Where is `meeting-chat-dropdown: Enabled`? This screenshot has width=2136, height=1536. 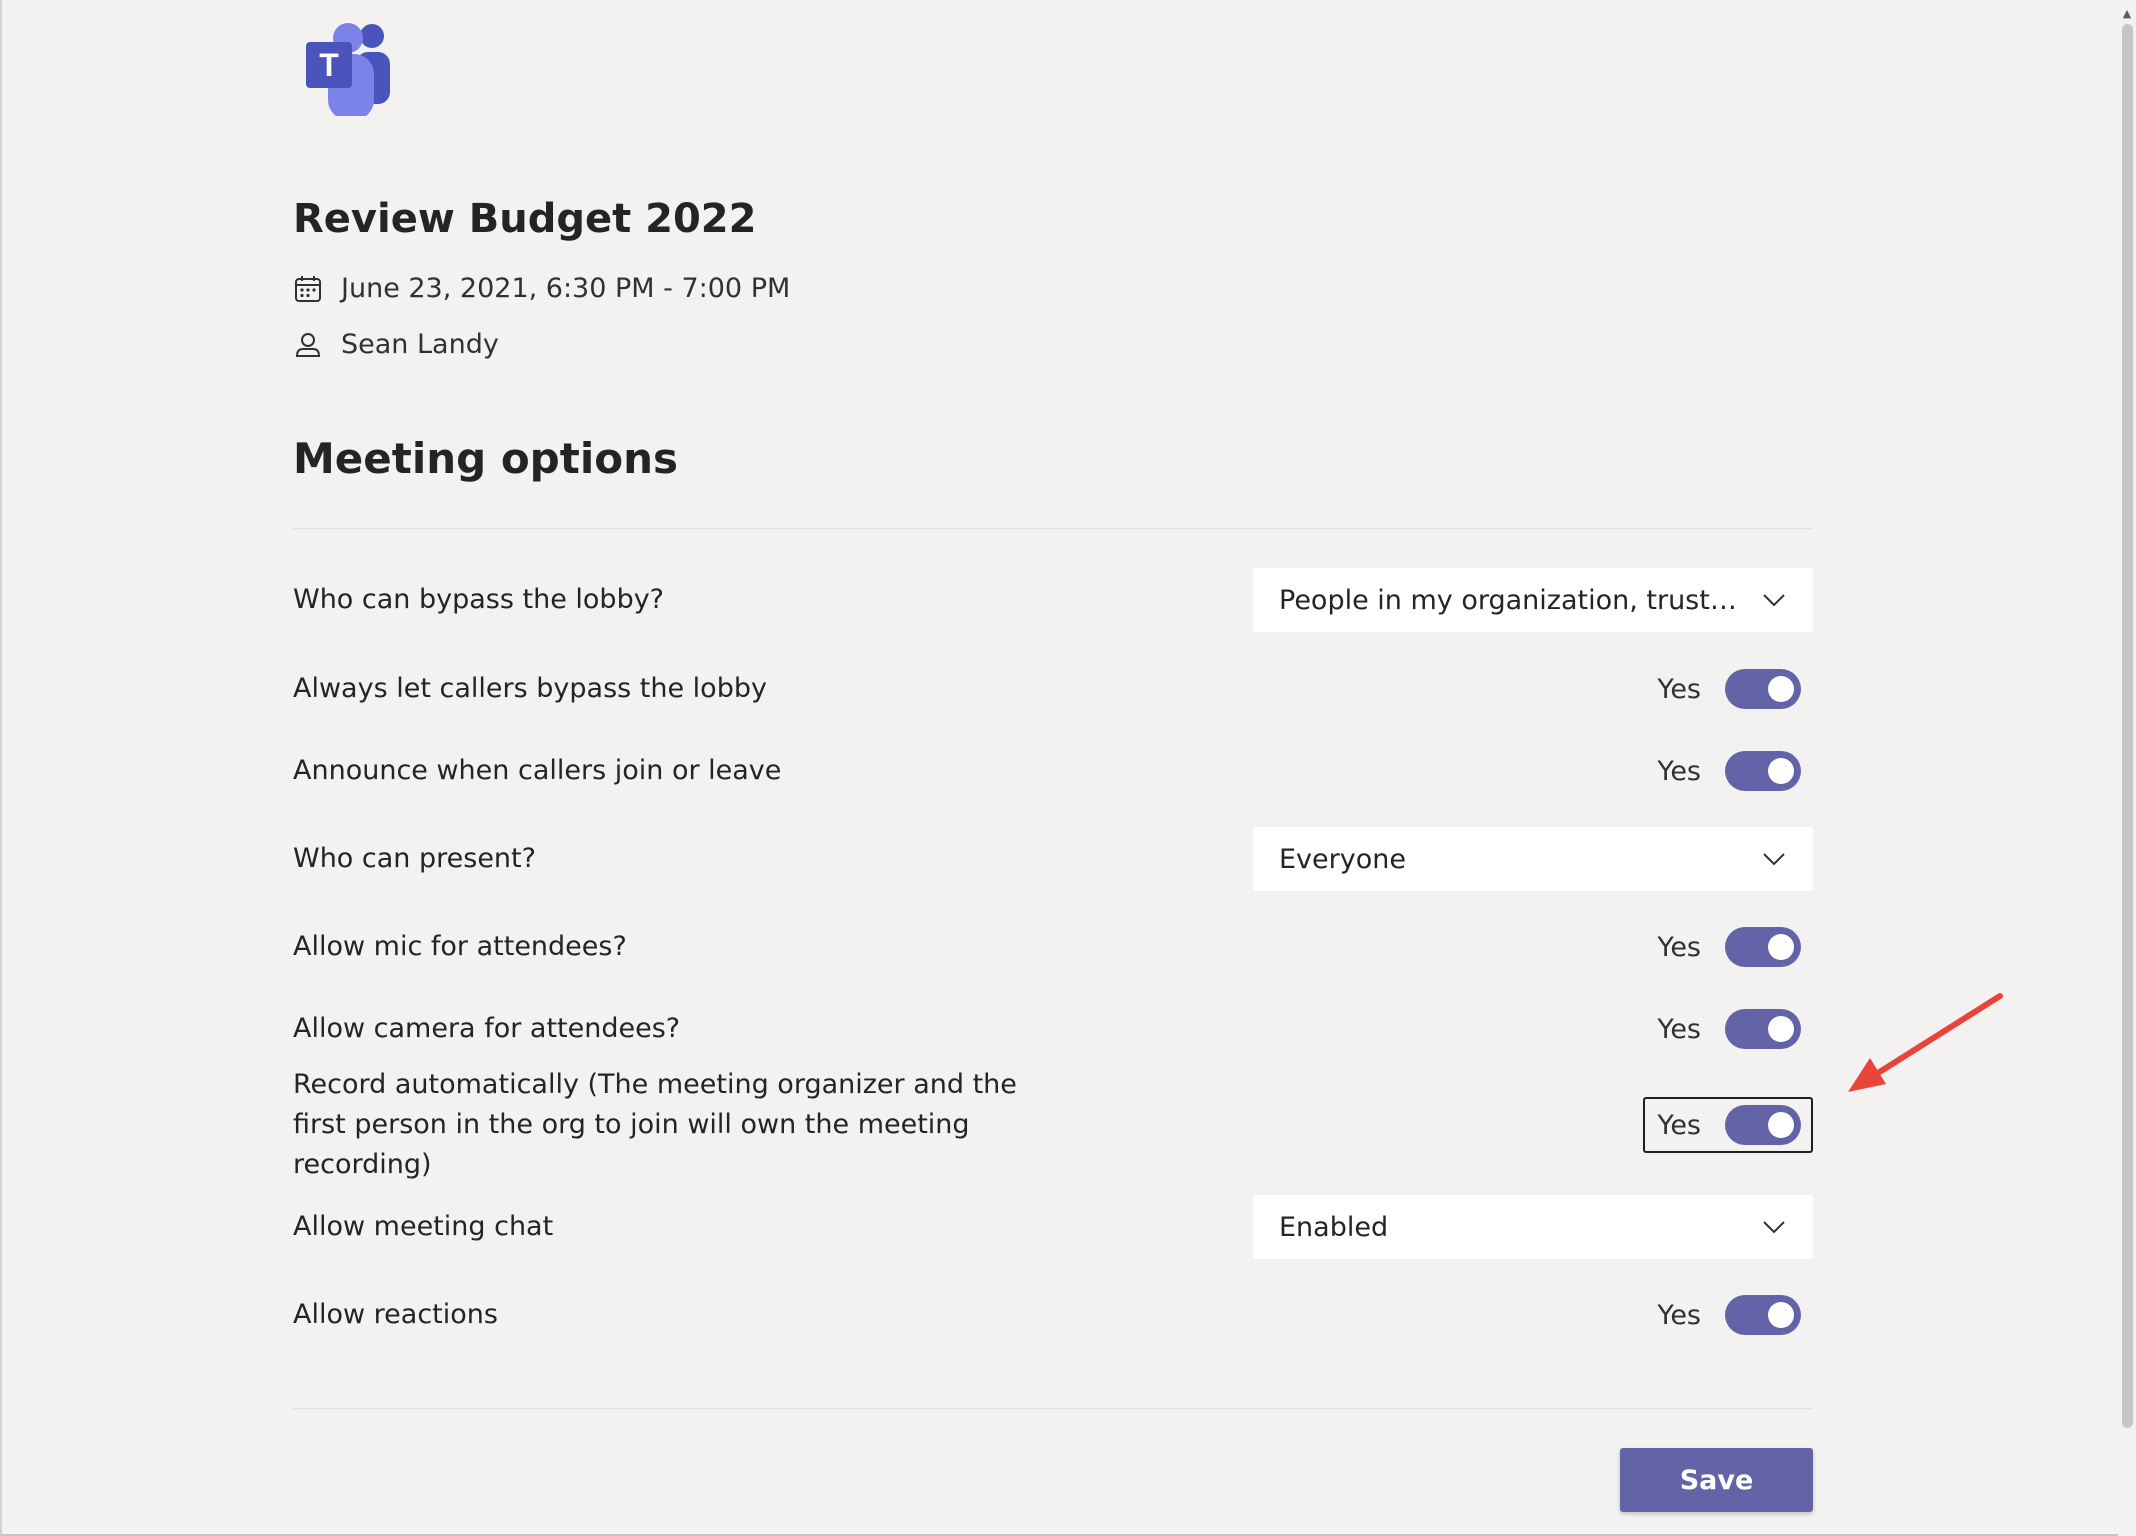
meeting-chat-dropdown: Enabled is located at coordinates (1533, 1227).